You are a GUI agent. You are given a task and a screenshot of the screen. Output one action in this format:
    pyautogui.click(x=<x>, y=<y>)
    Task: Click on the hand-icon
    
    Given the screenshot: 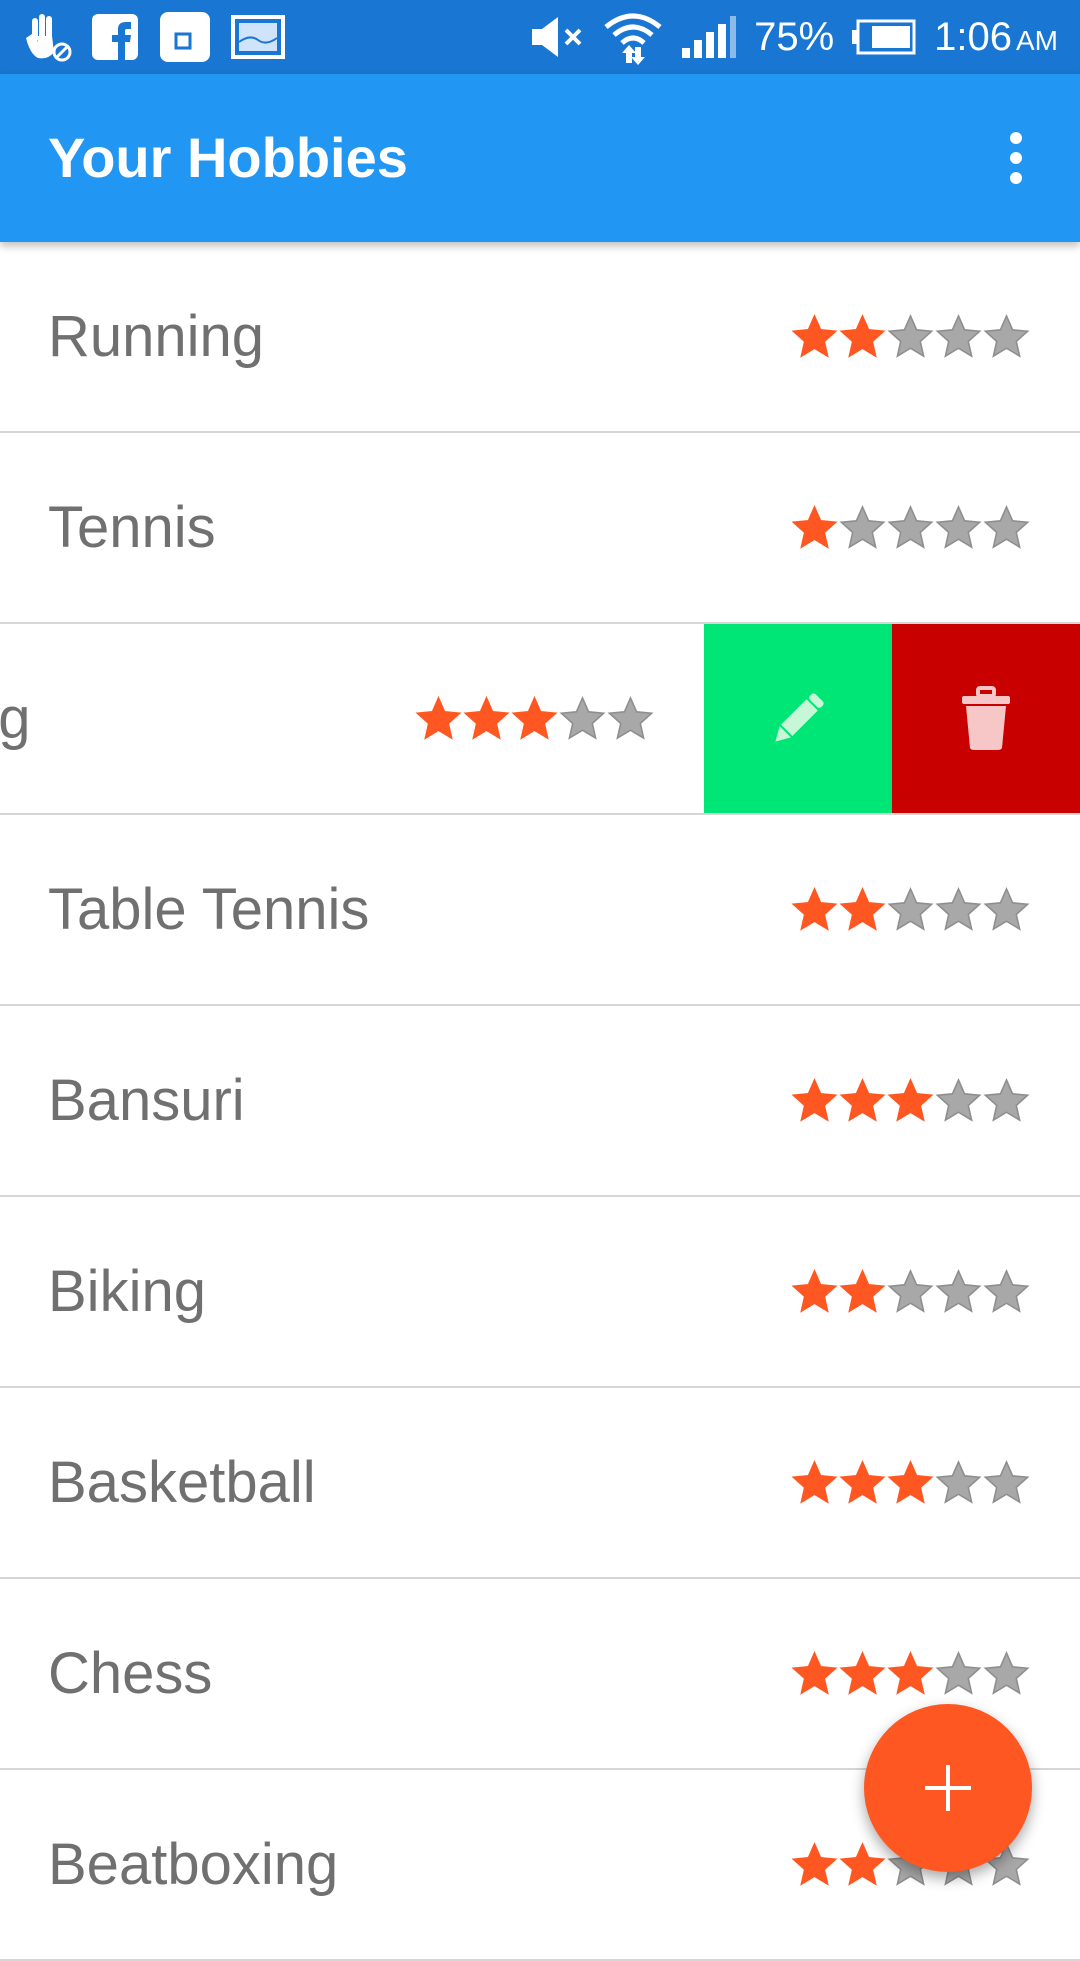 What is the action you would take?
    pyautogui.click(x=49, y=38)
    